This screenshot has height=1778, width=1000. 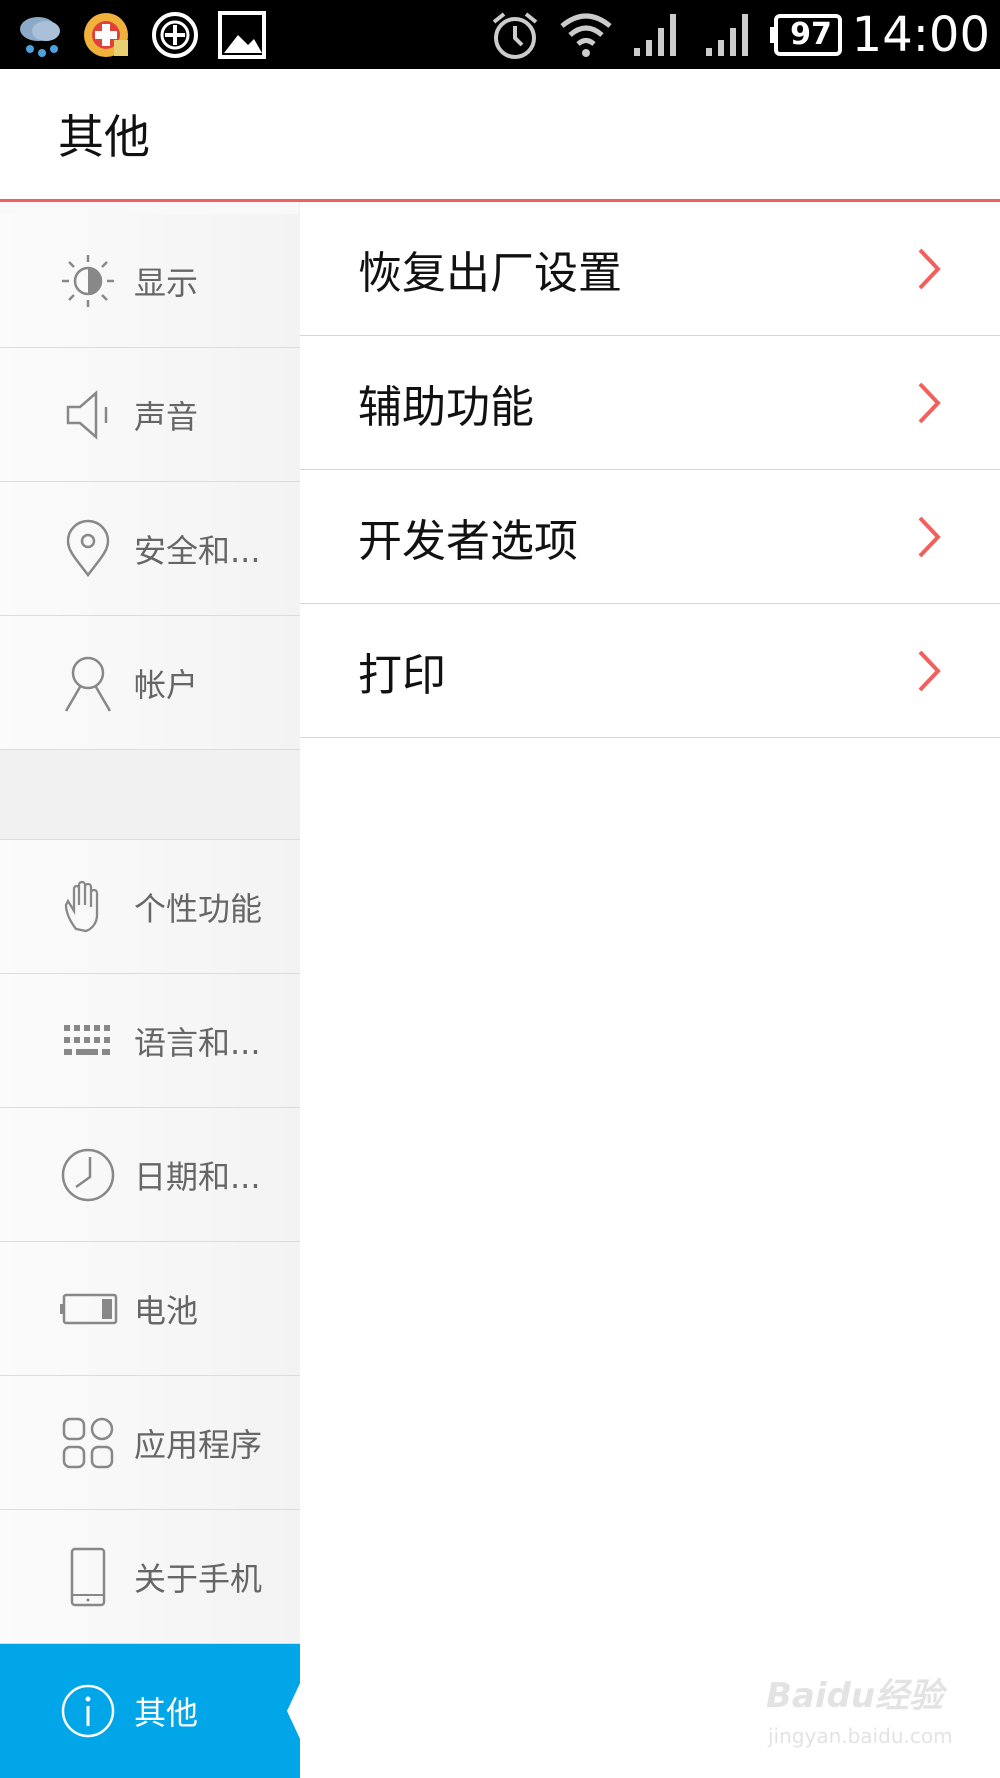 I want to click on sidebar-item-sound: 声音, so click(x=150, y=415).